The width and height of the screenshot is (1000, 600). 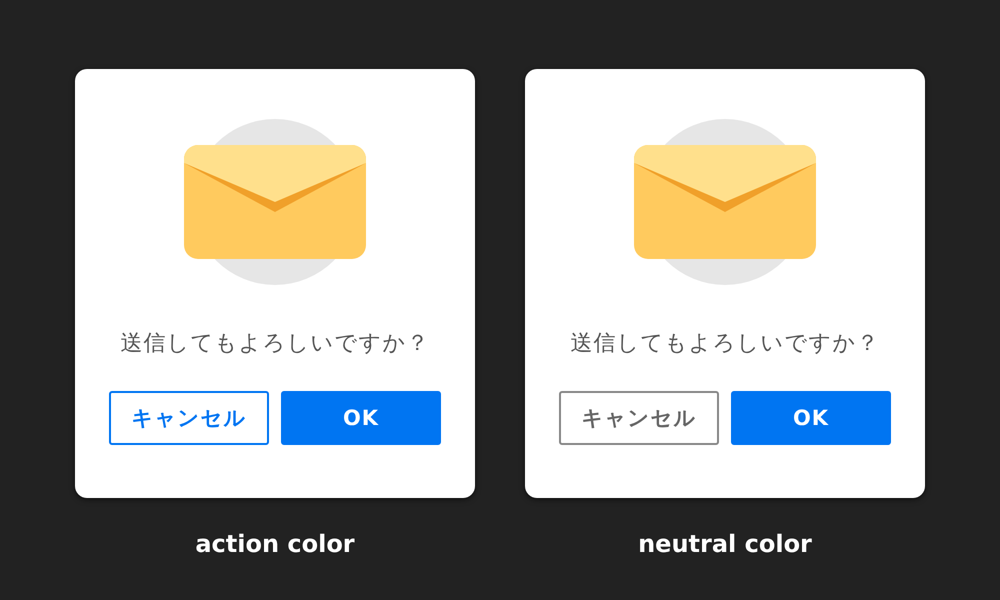 What do you see at coordinates (275, 544) in the screenshot?
I see `caption: action color` at bounding box center [275, 544].